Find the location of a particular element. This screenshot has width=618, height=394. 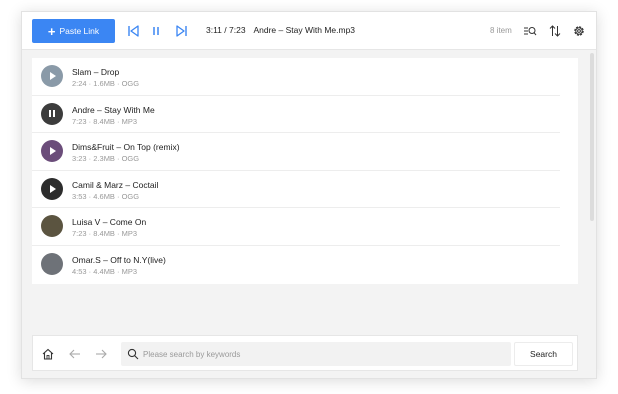

track-row: Slam – Drop 2:24 · 1.6MB · OGG is located at coordinates (296, 77).